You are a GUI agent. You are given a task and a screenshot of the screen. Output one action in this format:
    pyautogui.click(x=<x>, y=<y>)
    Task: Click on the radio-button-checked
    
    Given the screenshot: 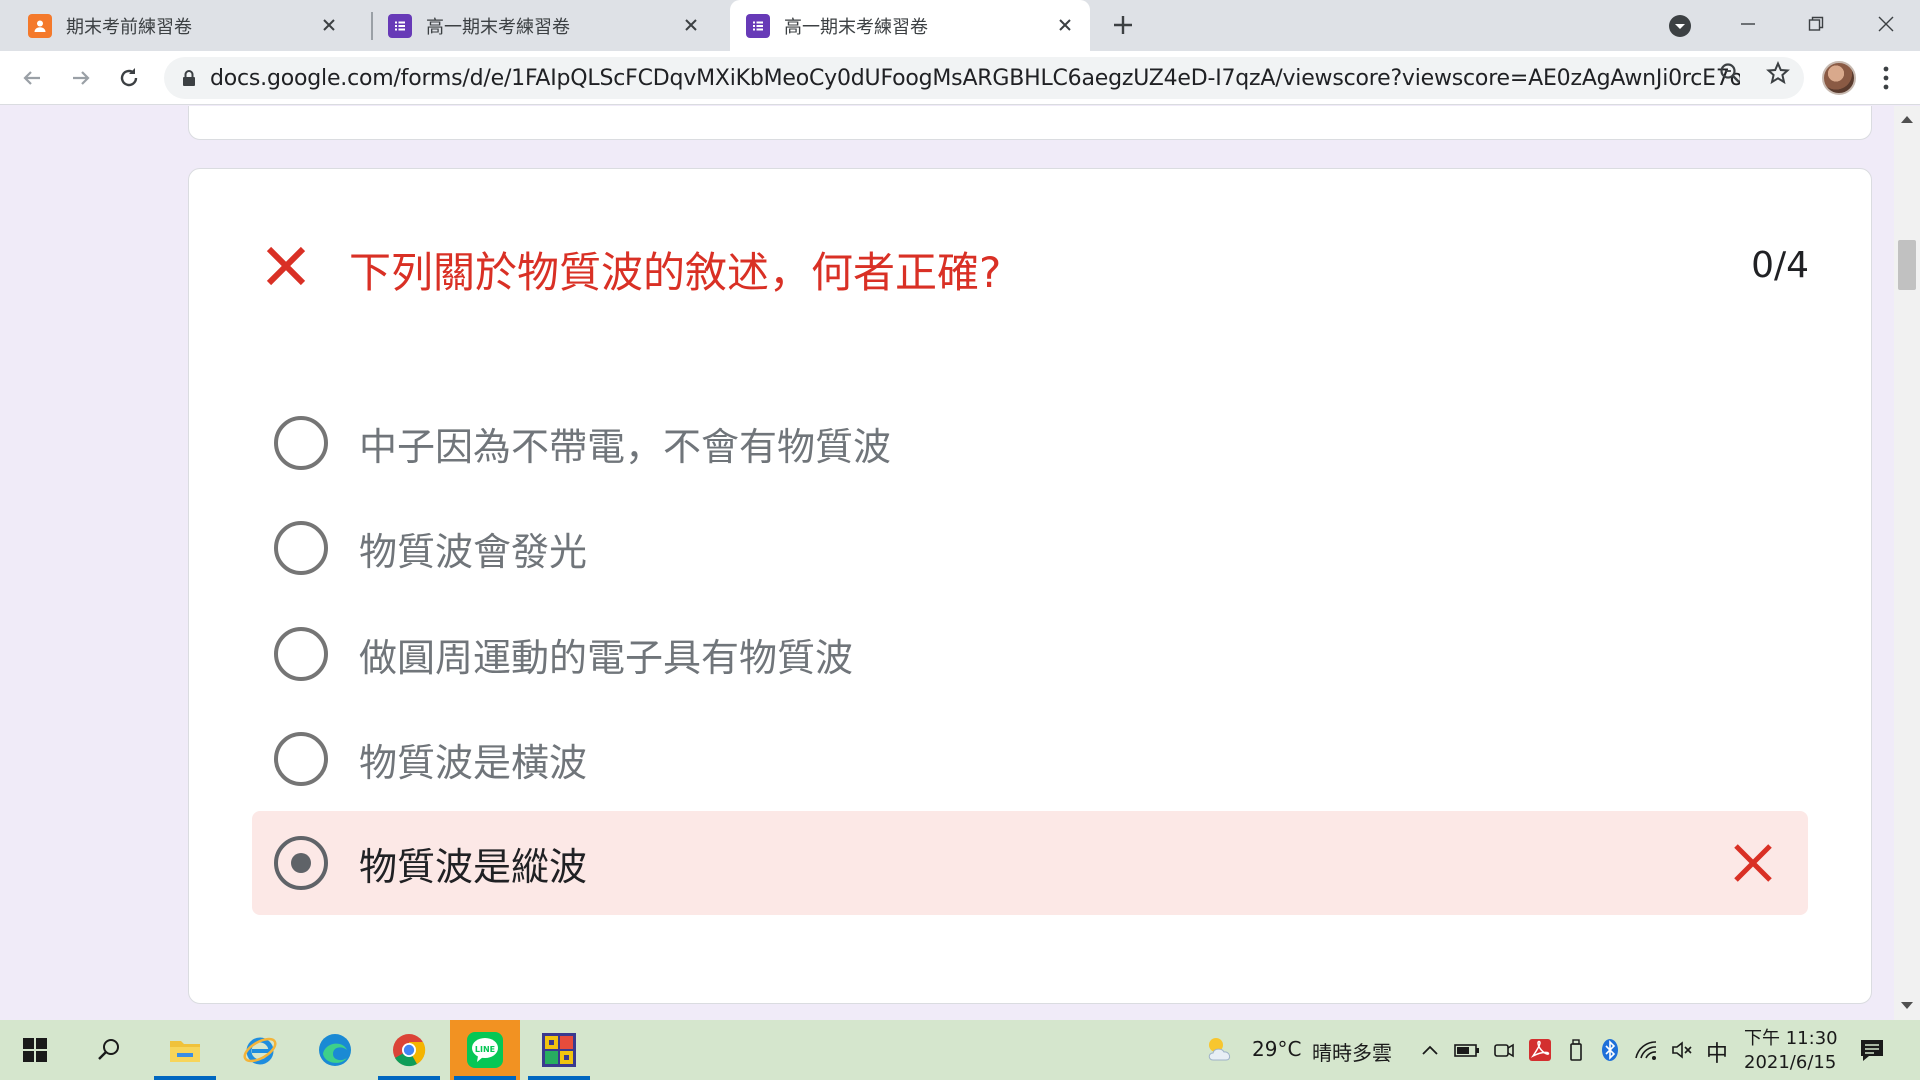 What is the action you would take?
    pyautogui.click(x=301, y=863)
    